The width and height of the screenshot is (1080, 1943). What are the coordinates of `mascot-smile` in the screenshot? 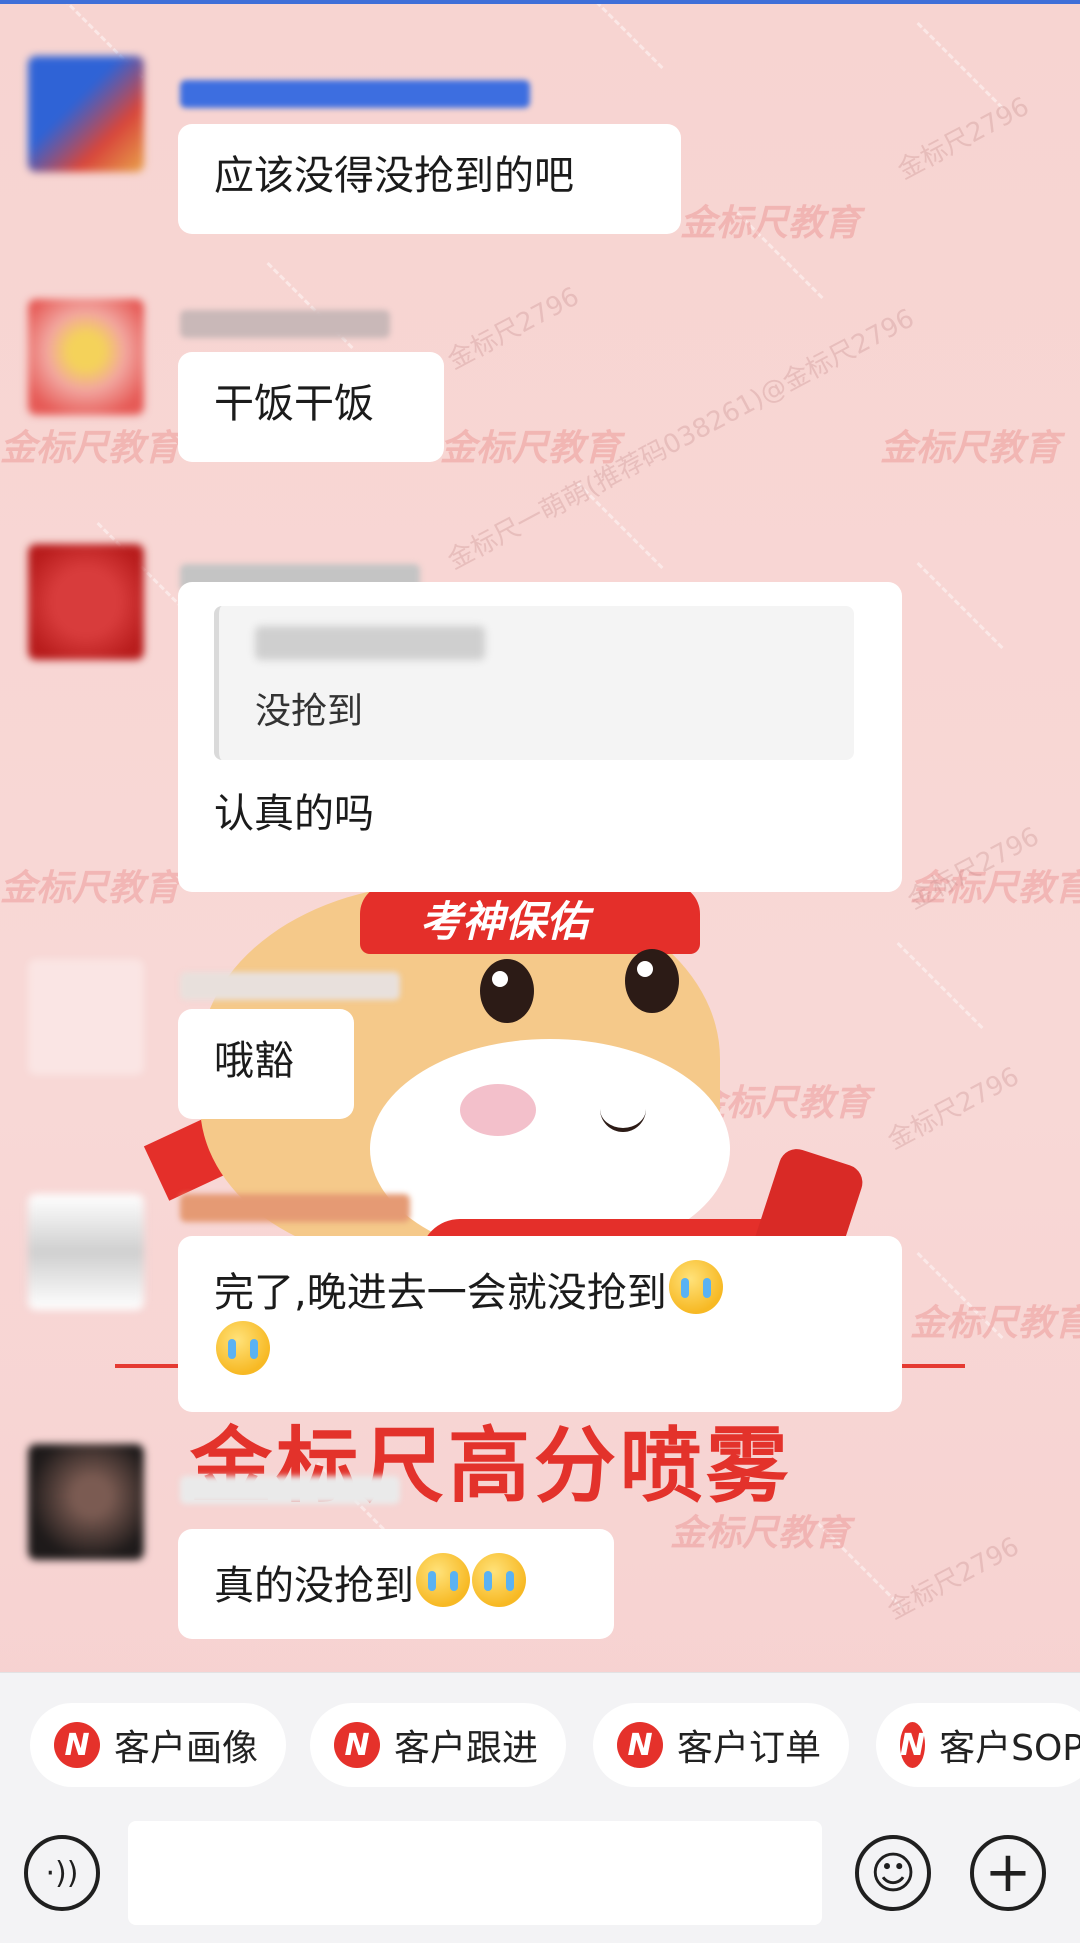 It's located at (623, 1118).